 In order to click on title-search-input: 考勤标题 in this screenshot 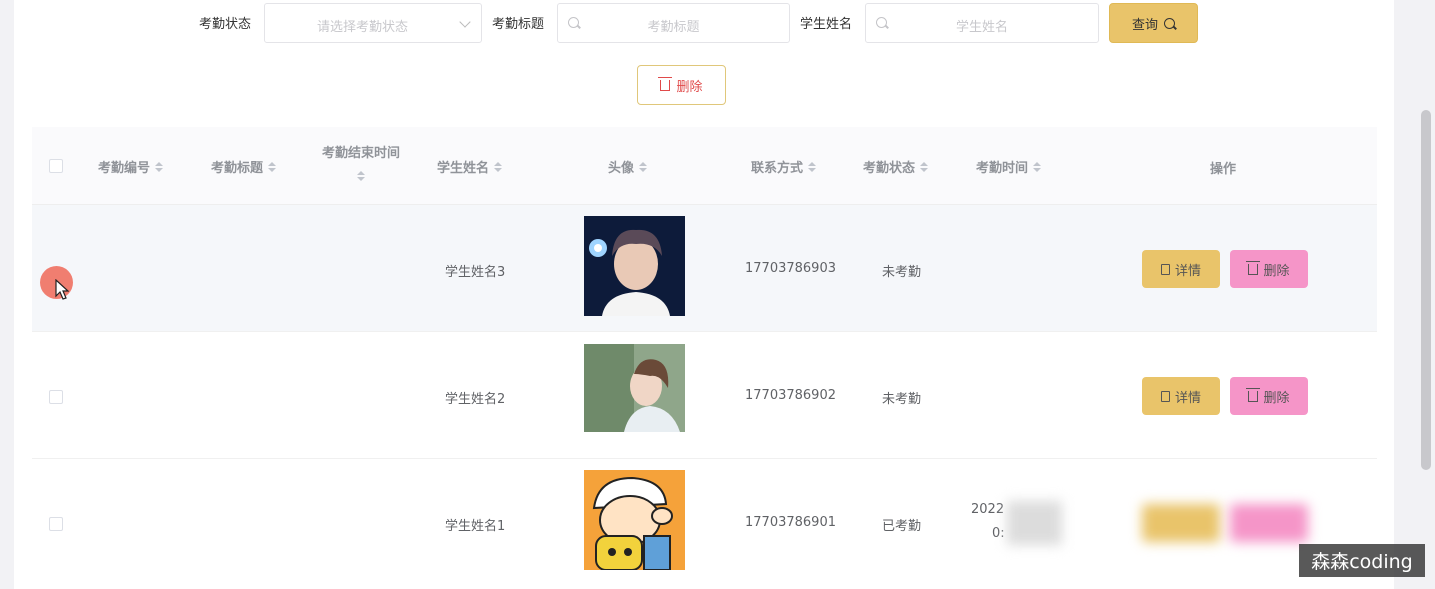, I will do `click(673, 23)`.